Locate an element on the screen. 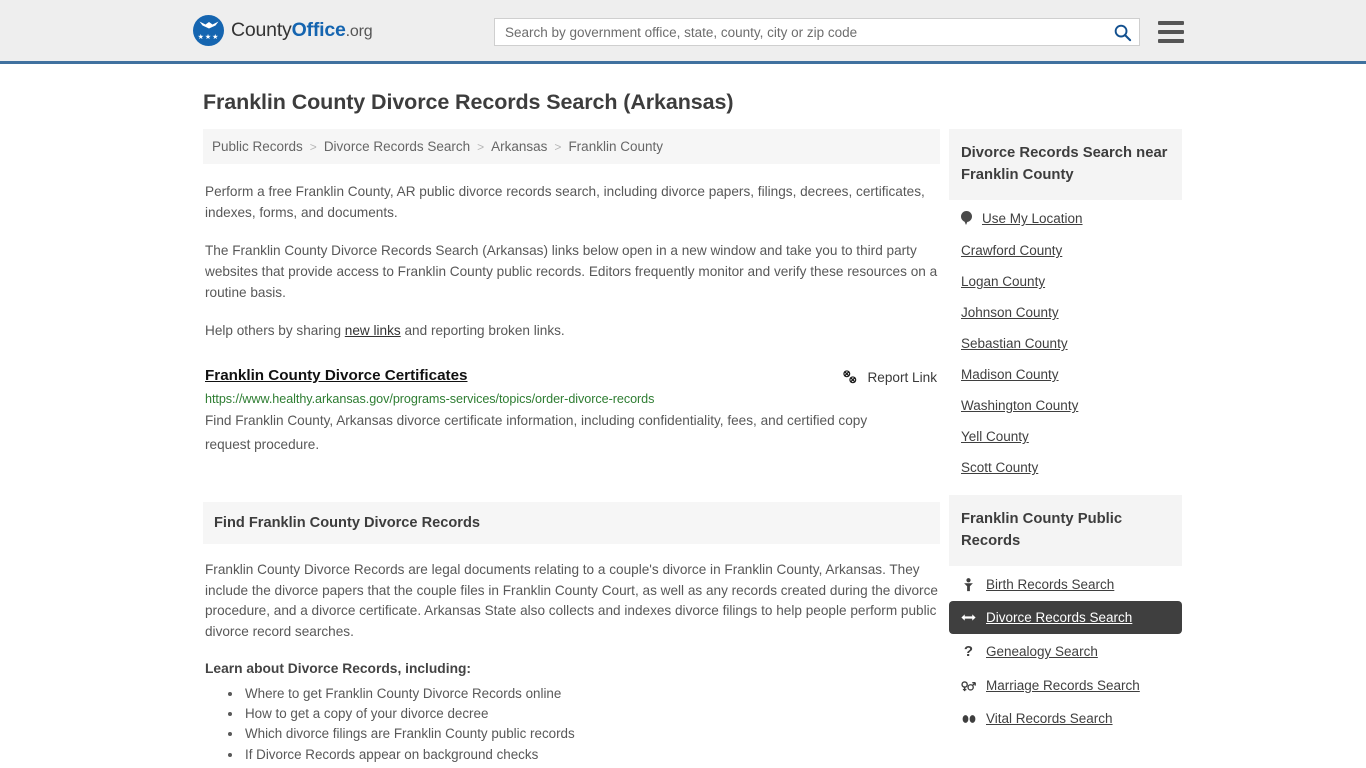  sidebar-item-label: Genealogy Search is located at coordinates (1042, 651).